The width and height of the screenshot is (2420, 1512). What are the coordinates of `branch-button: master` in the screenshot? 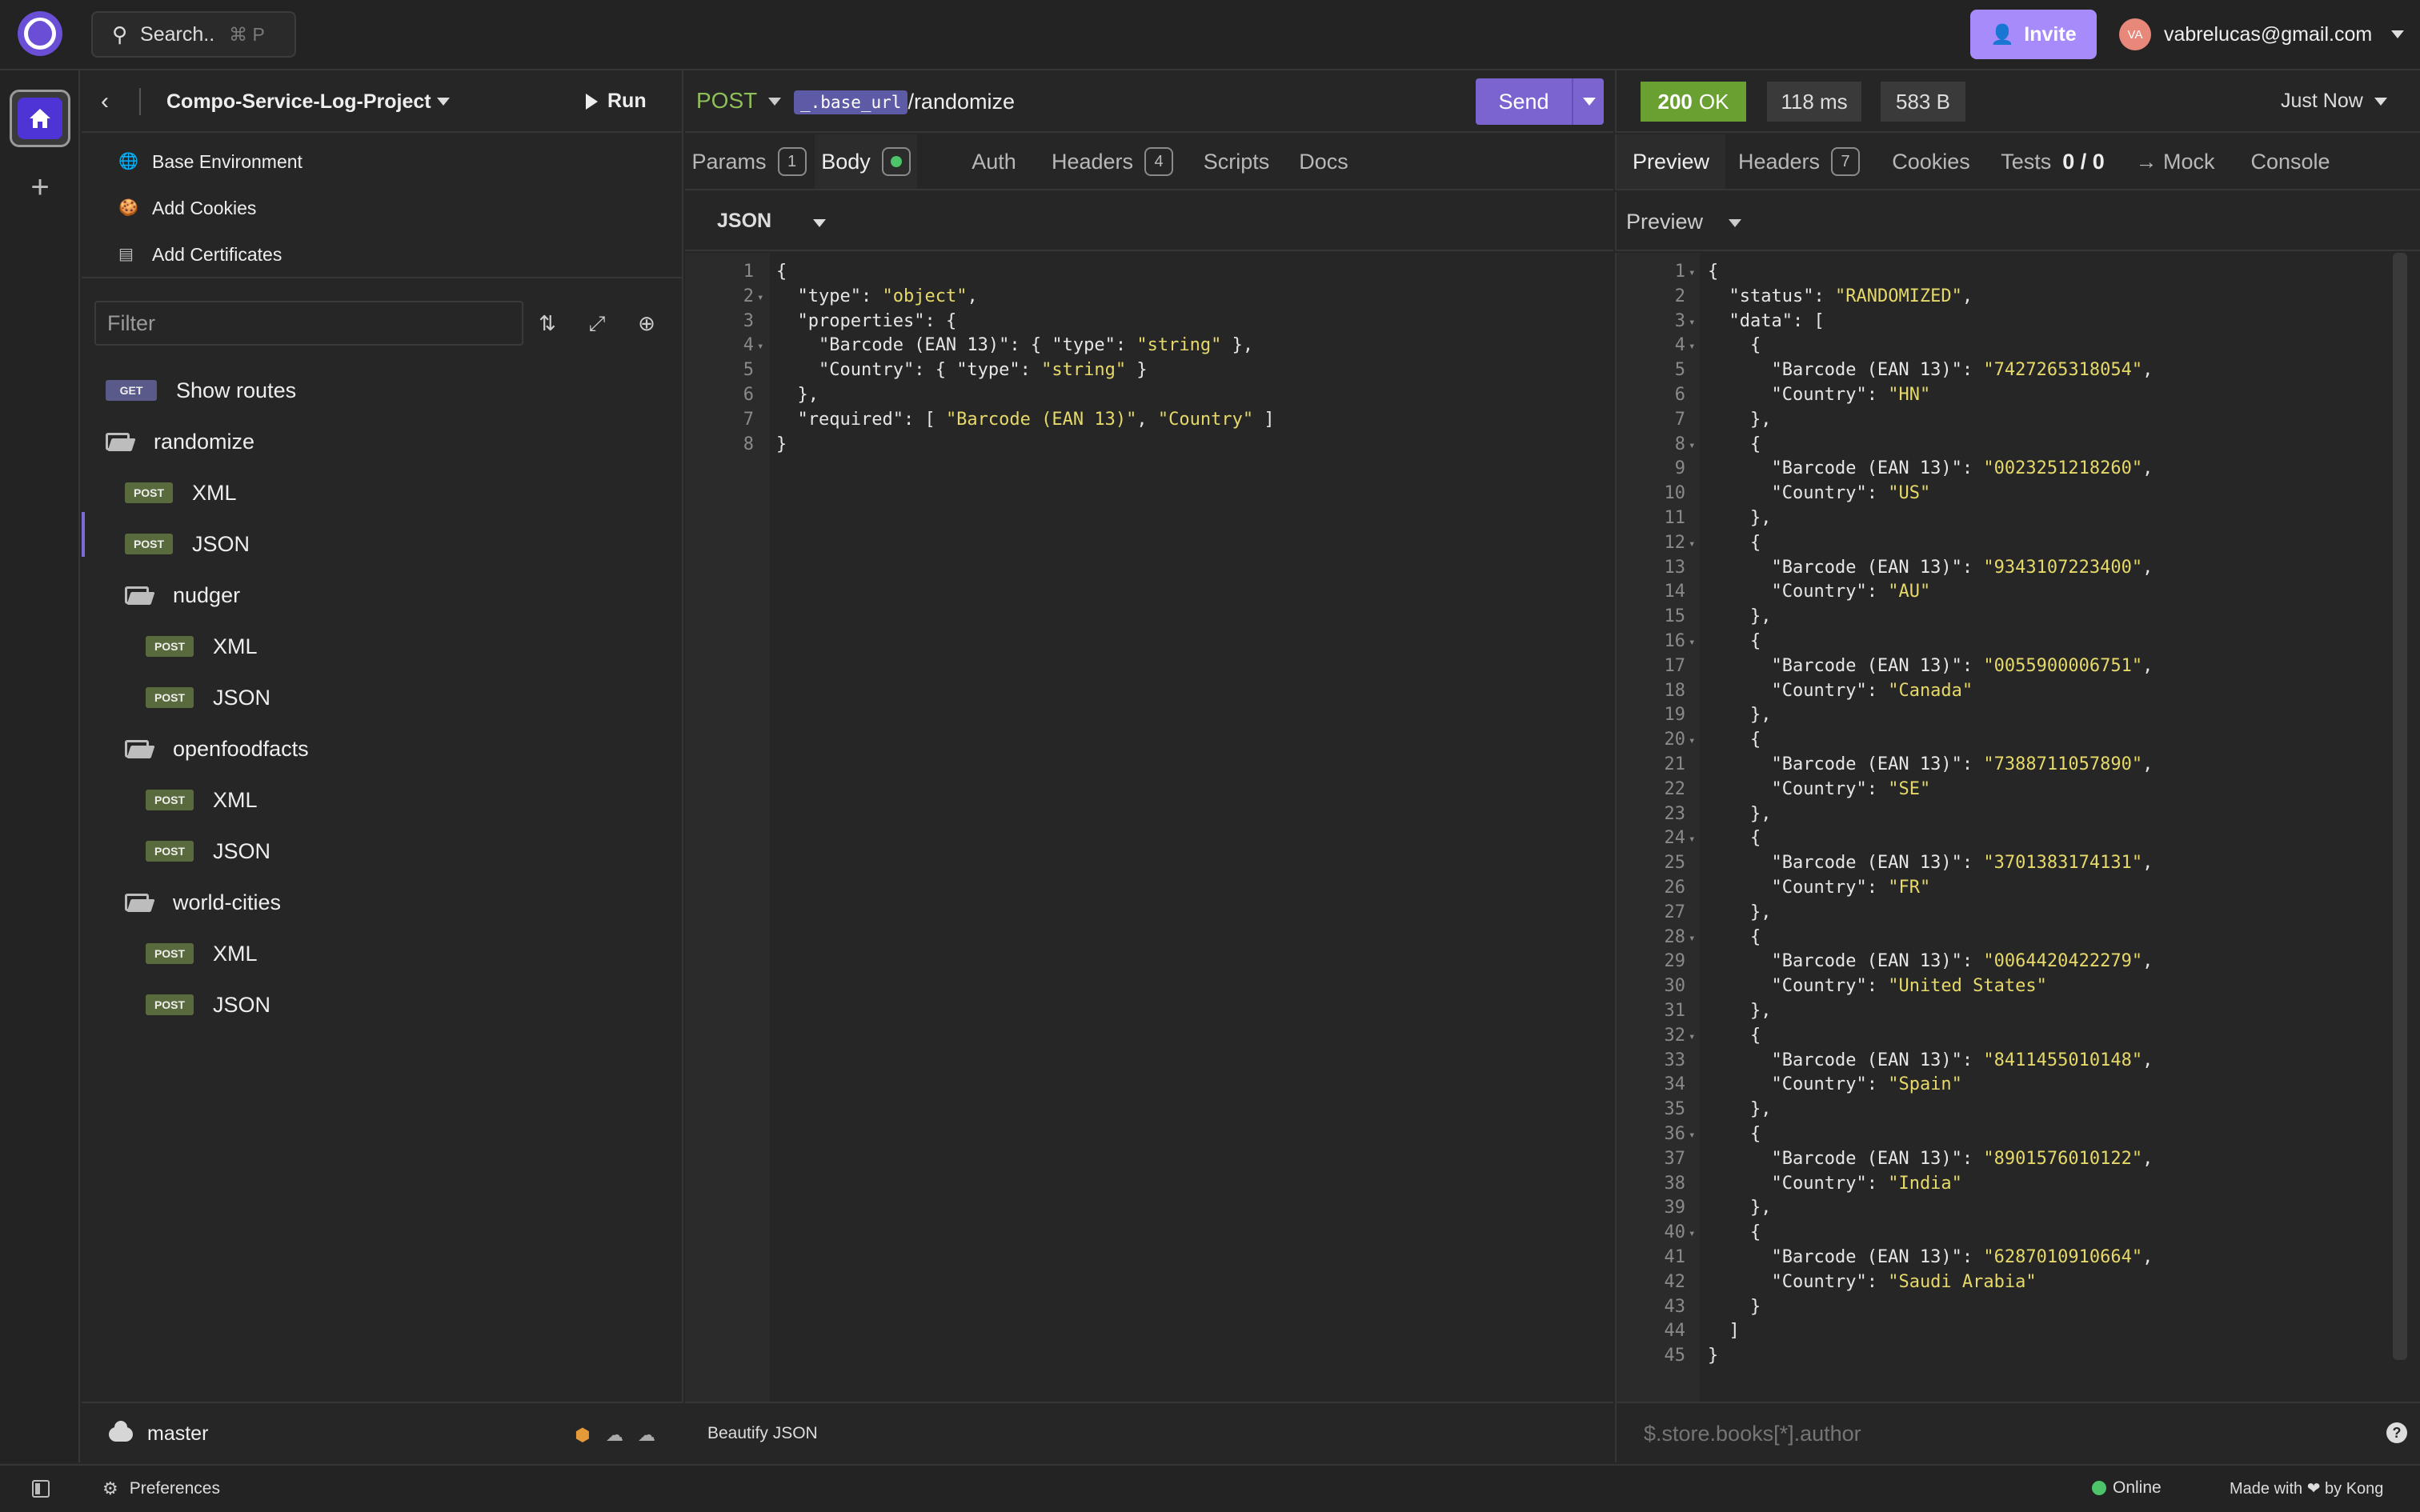 It's located at (158, 1433).